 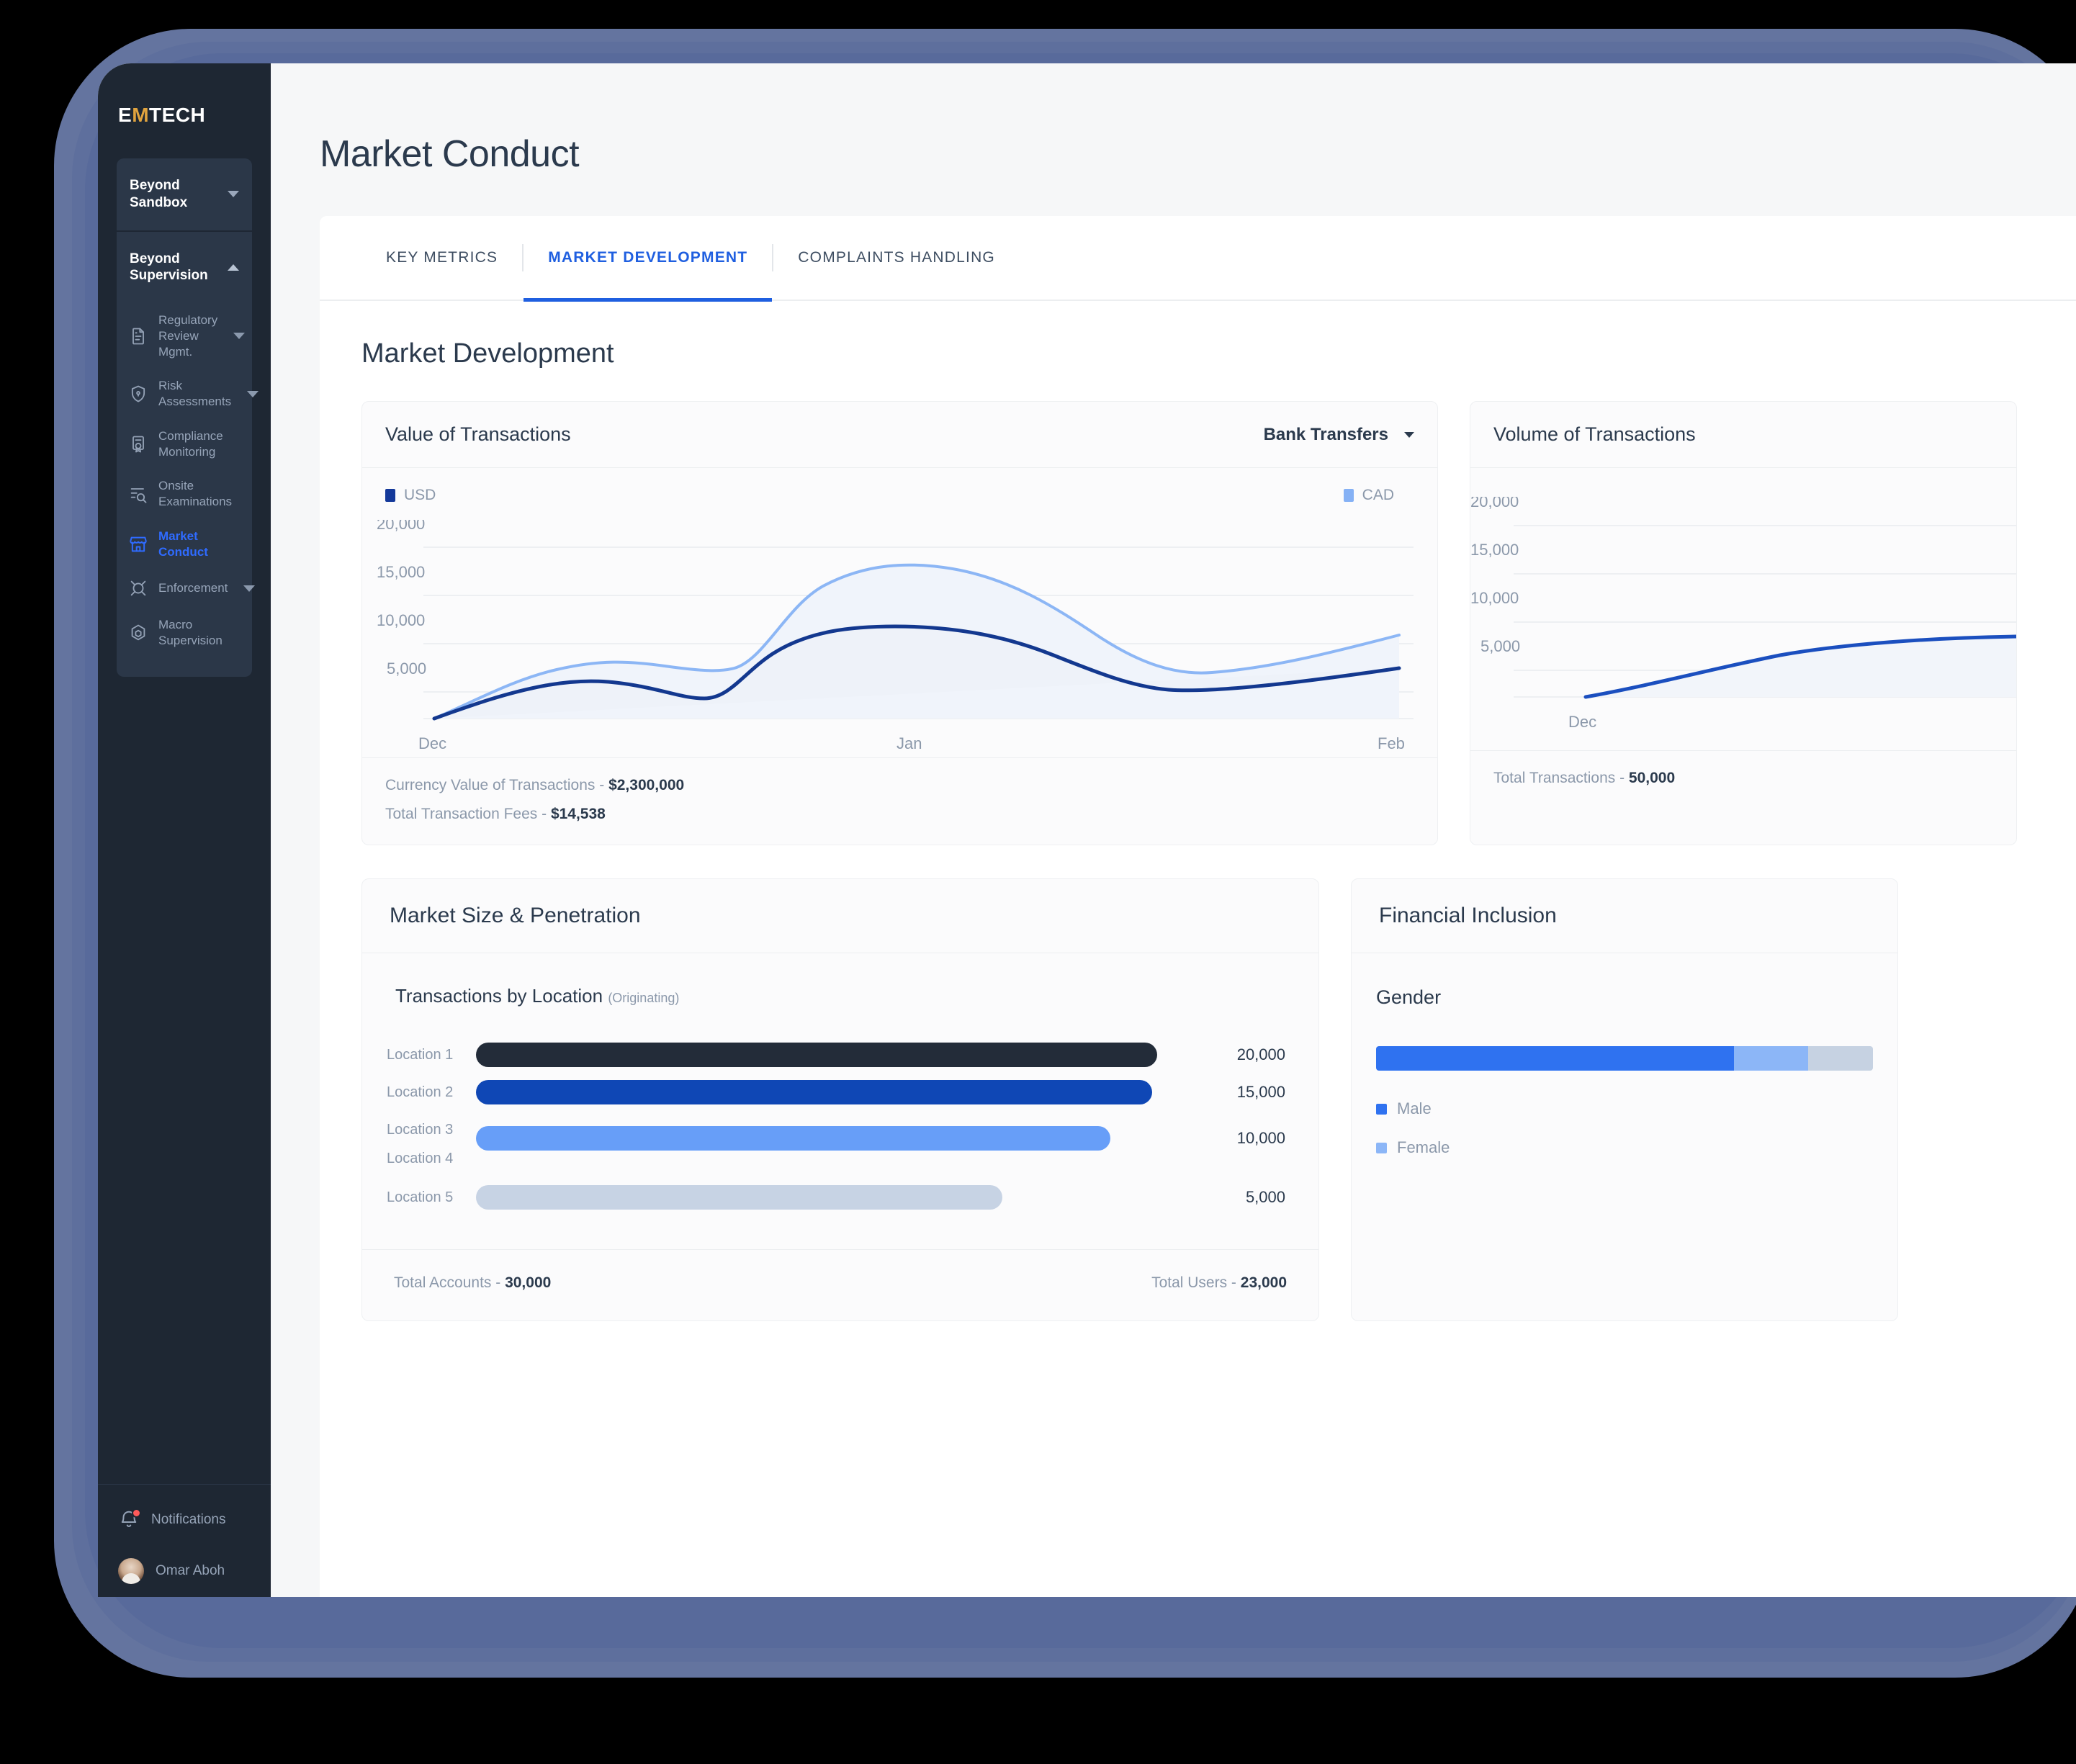 I want to click on nav-group-header-supervision: Beyond Supervision, so click(x=184, y=268).